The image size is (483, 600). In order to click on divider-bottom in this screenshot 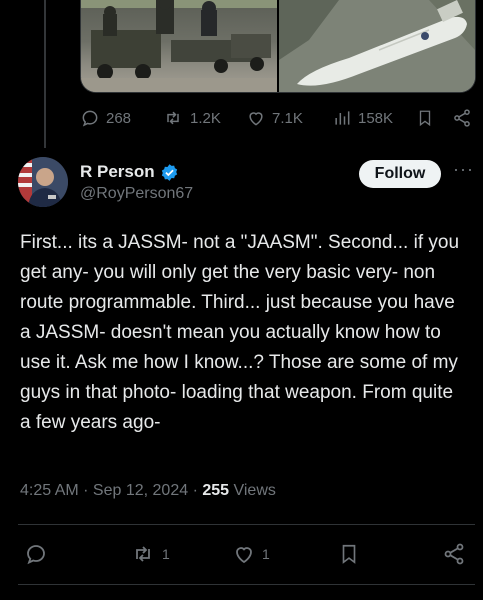, I will do `click(246, 584)`.